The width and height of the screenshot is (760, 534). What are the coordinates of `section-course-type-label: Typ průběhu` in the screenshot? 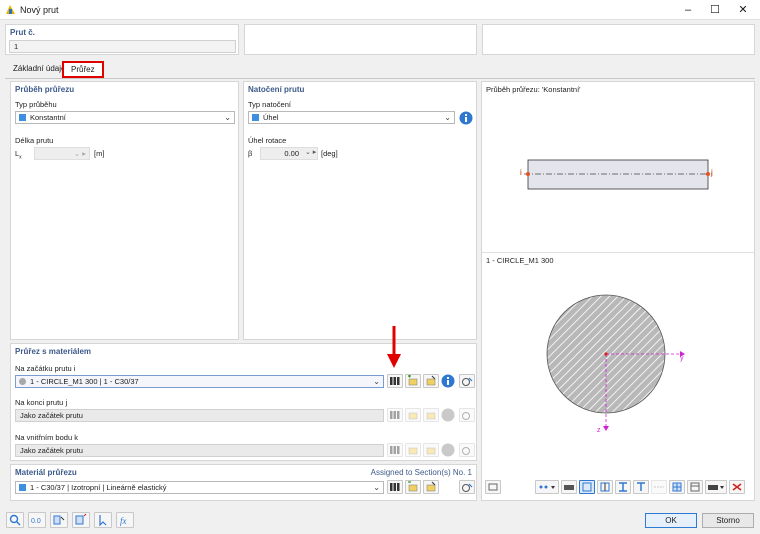 It's located at (36, 104).